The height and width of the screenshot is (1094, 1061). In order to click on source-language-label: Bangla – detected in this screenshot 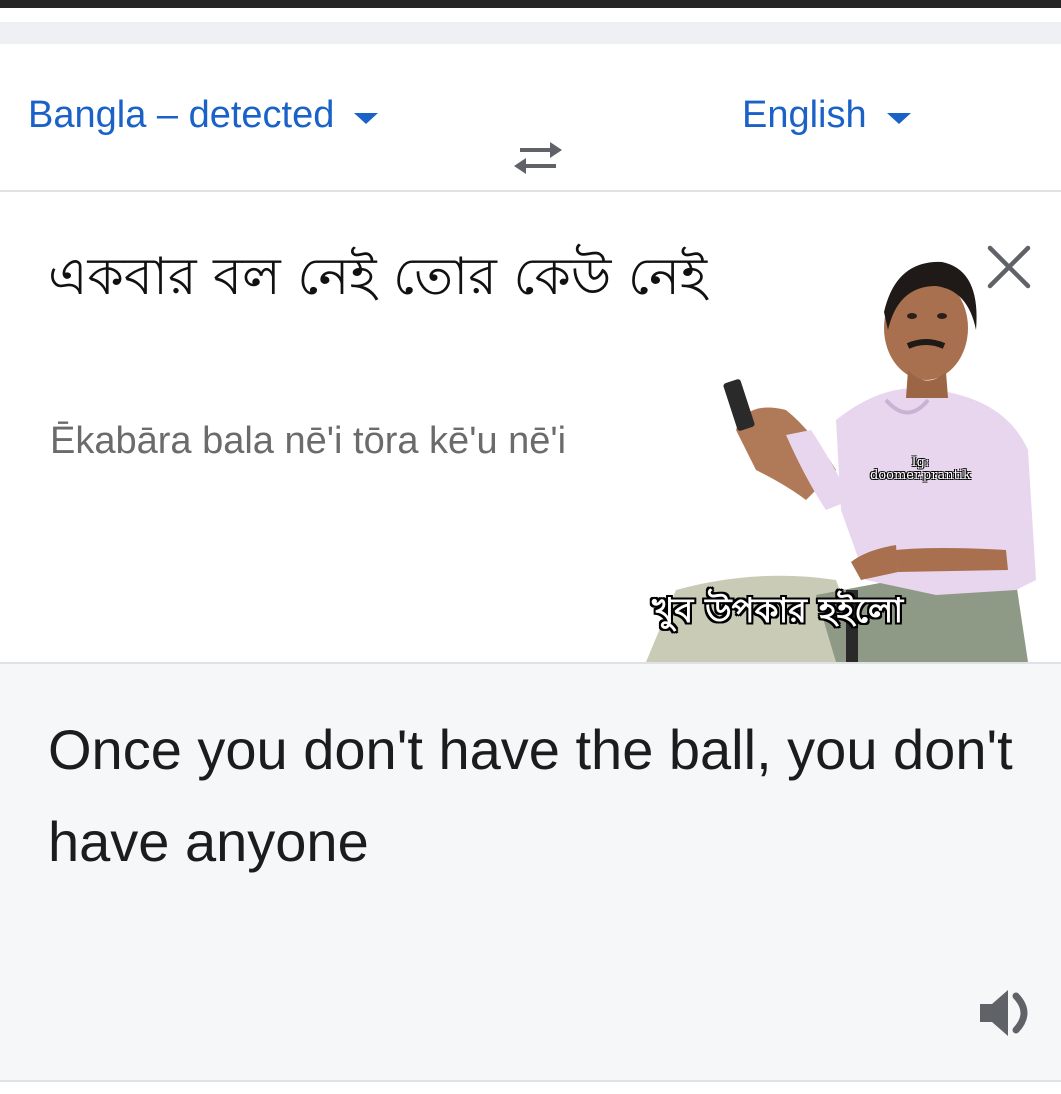, I will do `click(181, 115)`.